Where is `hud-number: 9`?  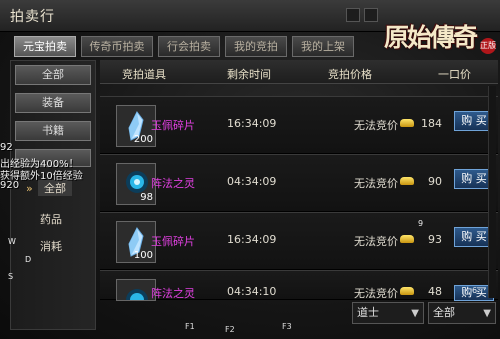 hud-number: 9 is located at coordinates (421, 223).